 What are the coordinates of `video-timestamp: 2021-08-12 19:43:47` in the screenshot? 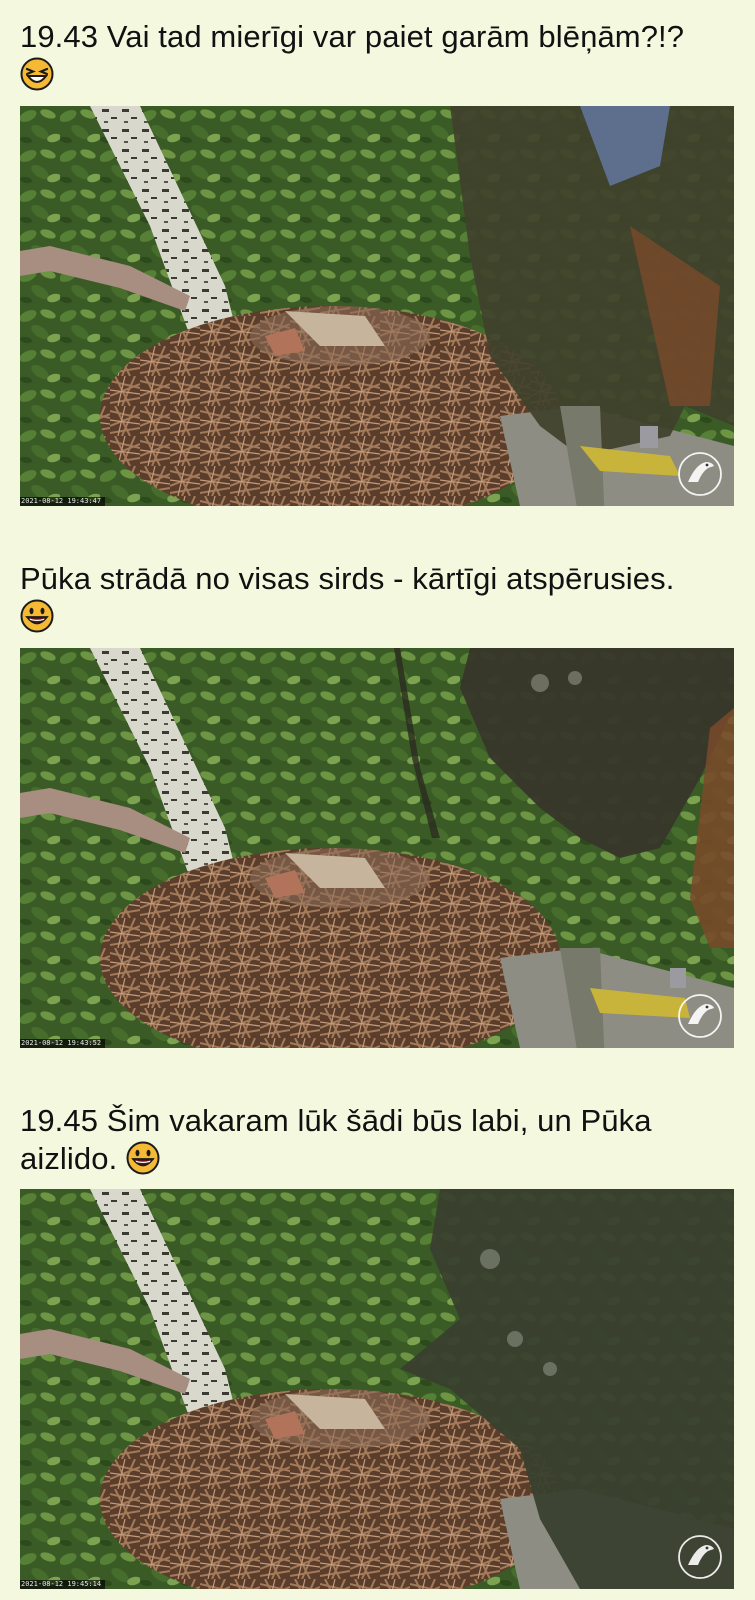 It's located at (63, 501).